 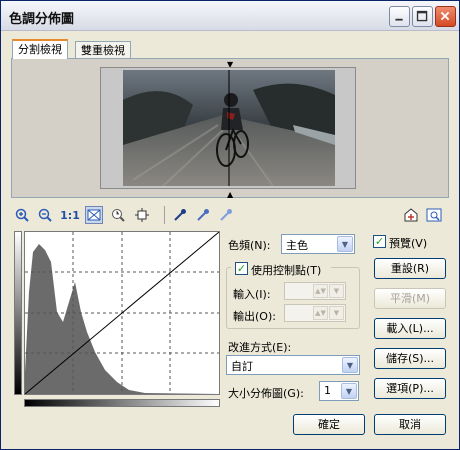 I want to click on maximize-icon, so click(x=422, y=16).